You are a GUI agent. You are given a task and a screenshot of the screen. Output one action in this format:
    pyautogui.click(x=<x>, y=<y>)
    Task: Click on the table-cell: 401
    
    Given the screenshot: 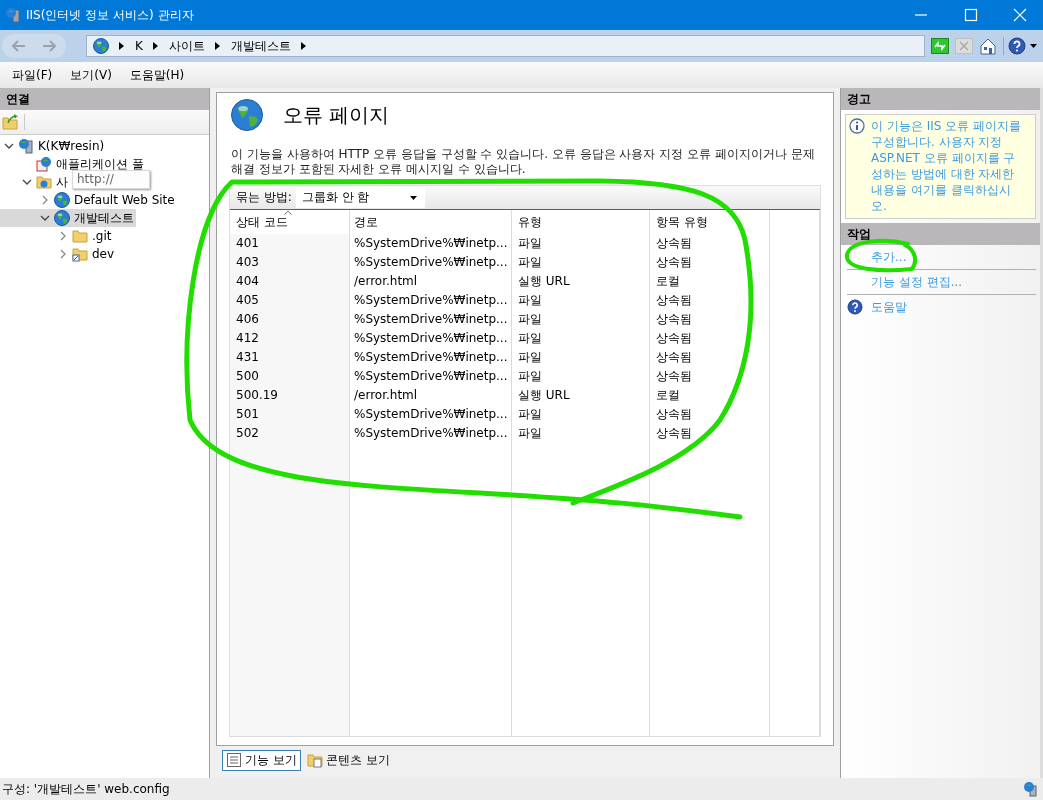 What is the action you would take?
    pyautogui.click(x=290, y=243)
    